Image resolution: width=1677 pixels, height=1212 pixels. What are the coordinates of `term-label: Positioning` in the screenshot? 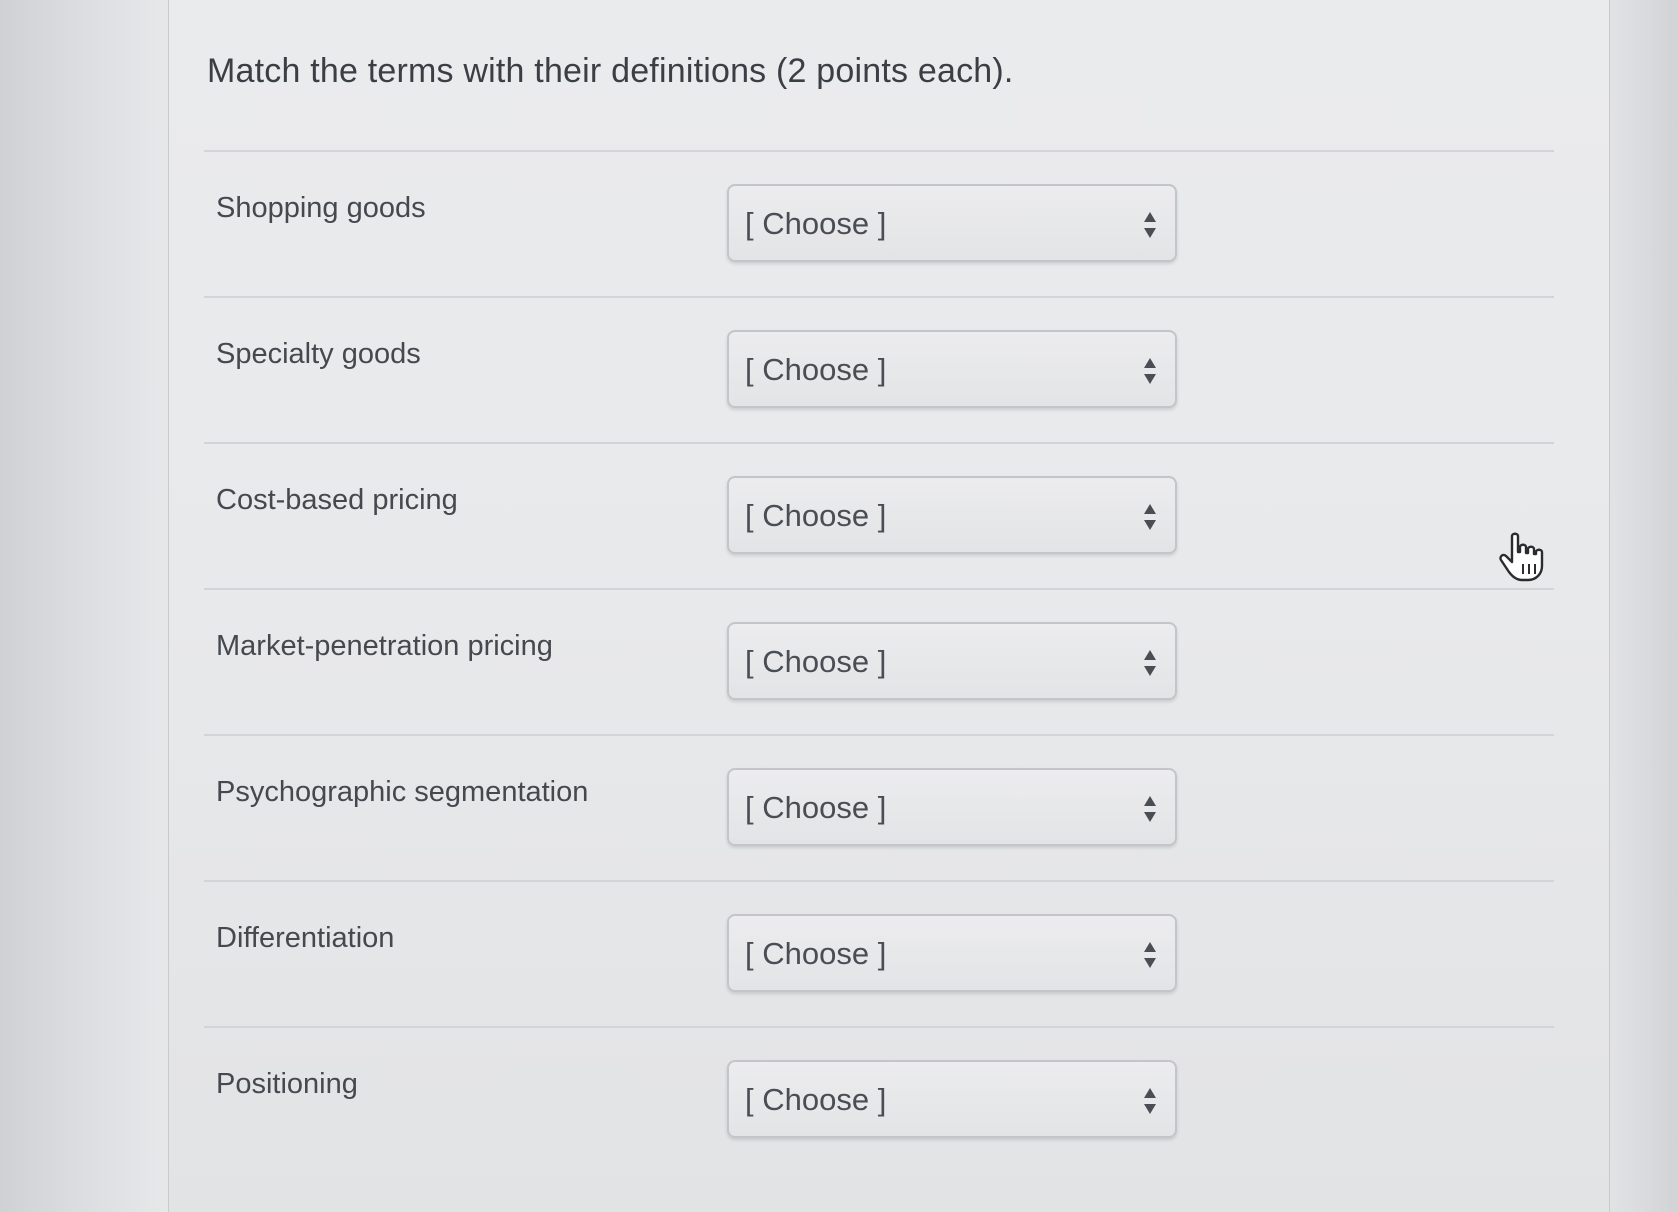 It's located at (287, 1084).